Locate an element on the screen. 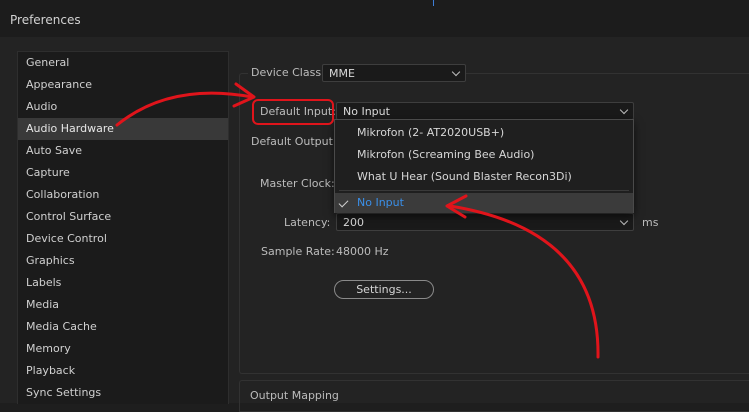  window-title: Preferences is located at coordinates (45, 20).